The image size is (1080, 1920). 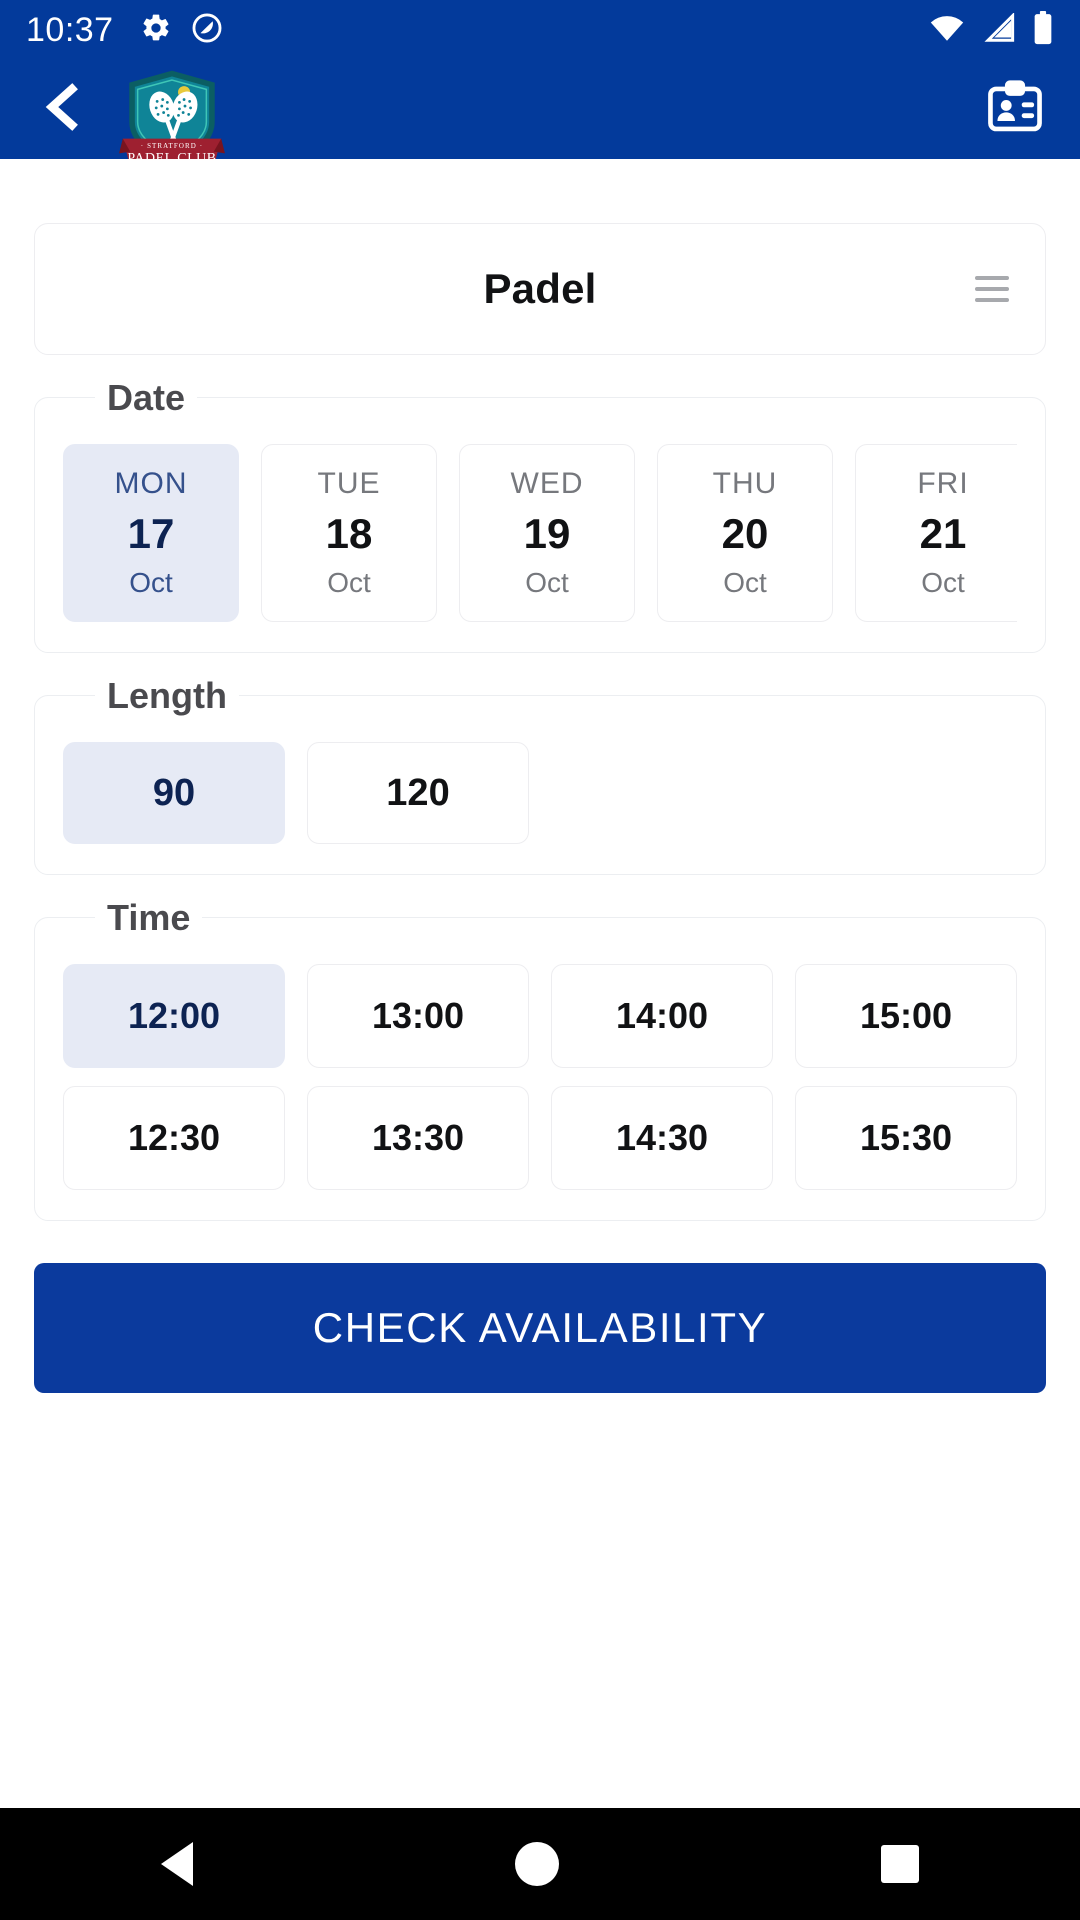 What do you see at coordinates (177, 1864) in the screenshot?
I see `nav-back-triangle-icon` at bounding box center [177, 1864].